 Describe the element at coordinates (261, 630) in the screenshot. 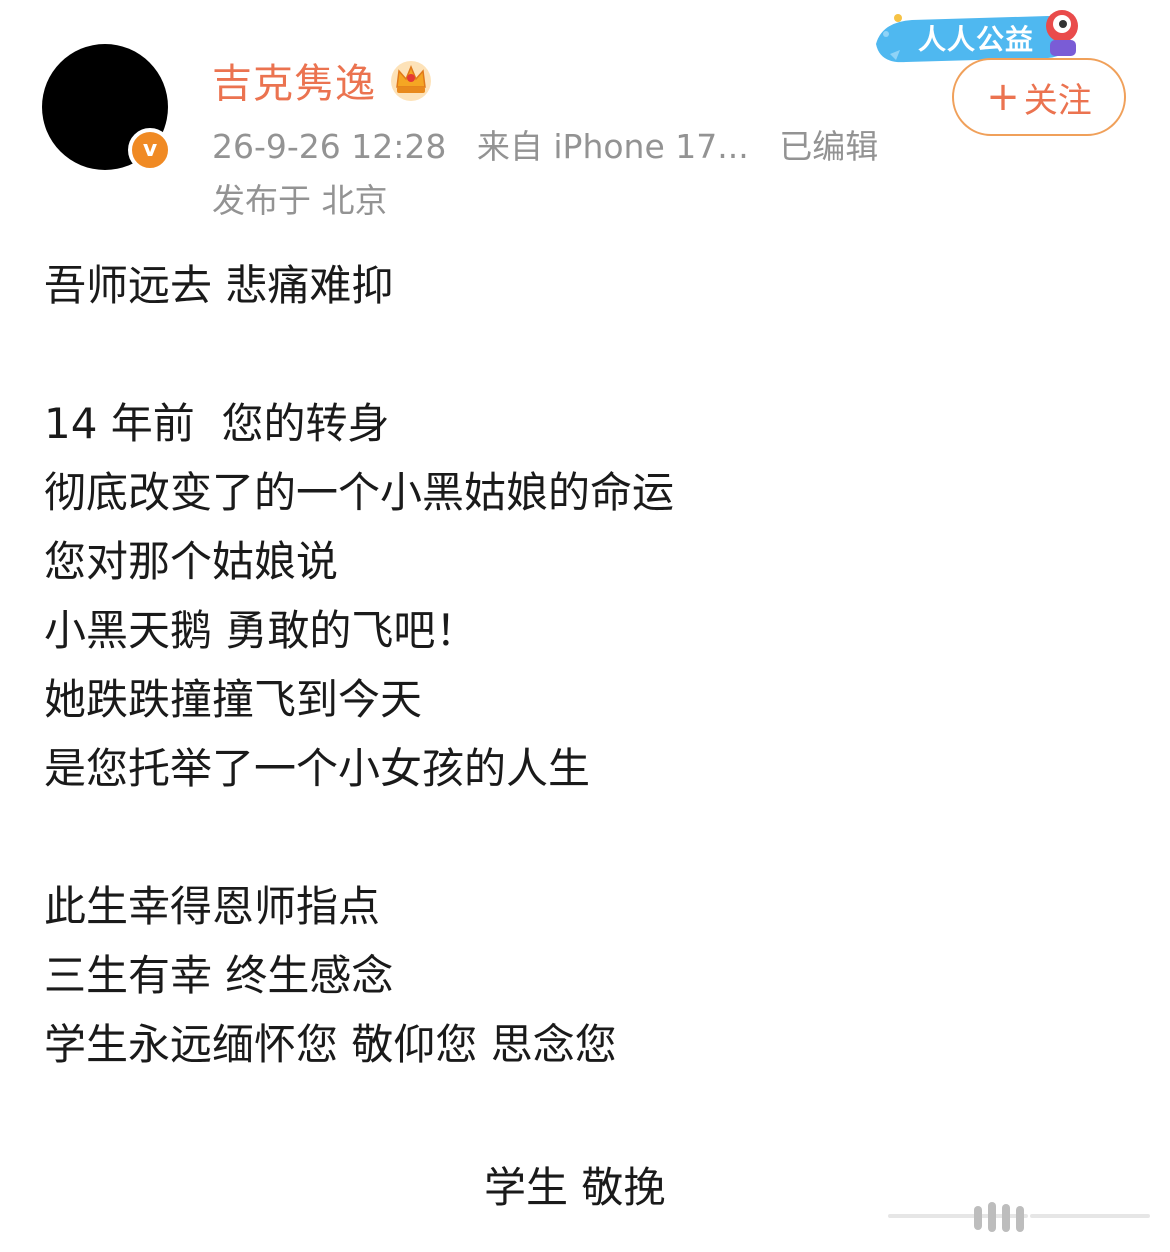

I see `post-line: 小黑天鹅 勇敢的飞吧！` at that location.